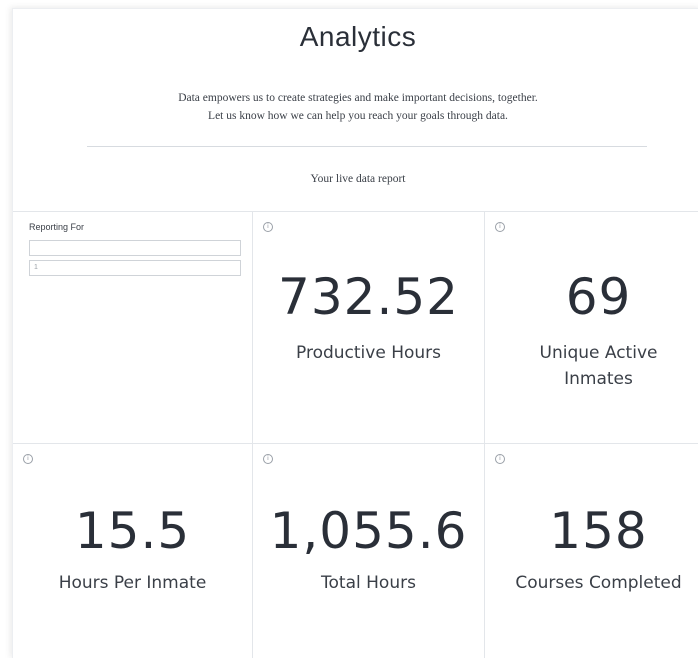 The width and height of the screenshot is (698, 658). I want to click on metric-label: Productive Hours, so click(368, 353).